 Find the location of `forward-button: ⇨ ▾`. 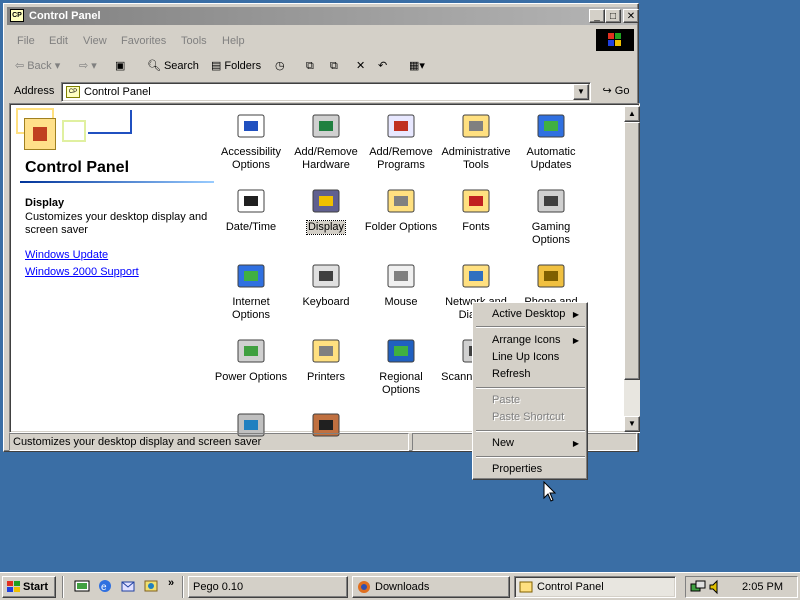

forward-button: ⇨ ▾ is located at coordinates (88, 67).